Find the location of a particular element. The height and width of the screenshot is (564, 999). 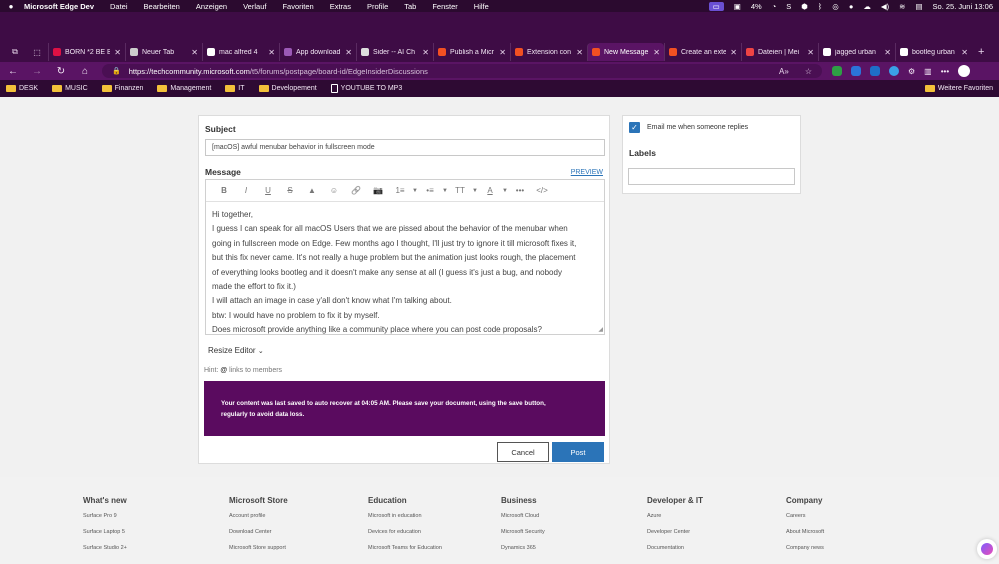

menu-verlauf: Verlauf is located at coordinates (254, 6).